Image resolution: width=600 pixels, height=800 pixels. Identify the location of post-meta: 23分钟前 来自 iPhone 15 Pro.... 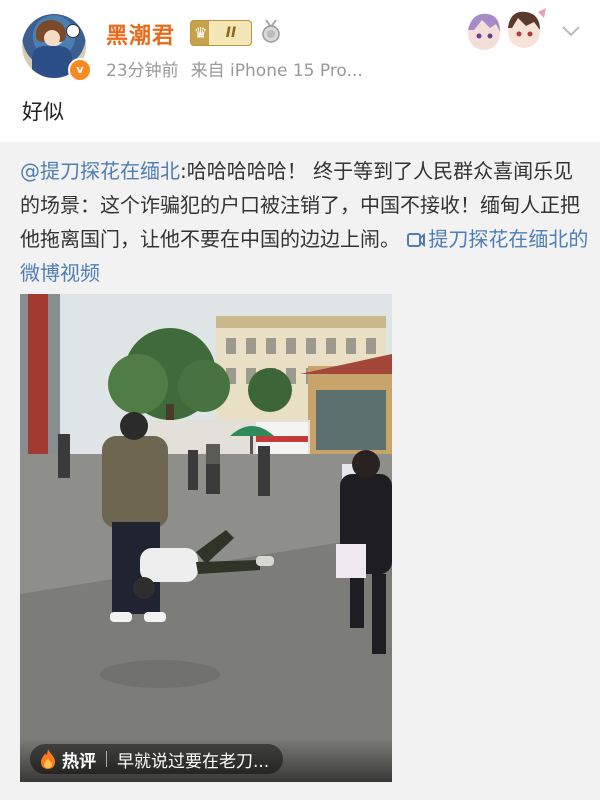
(234, 68).